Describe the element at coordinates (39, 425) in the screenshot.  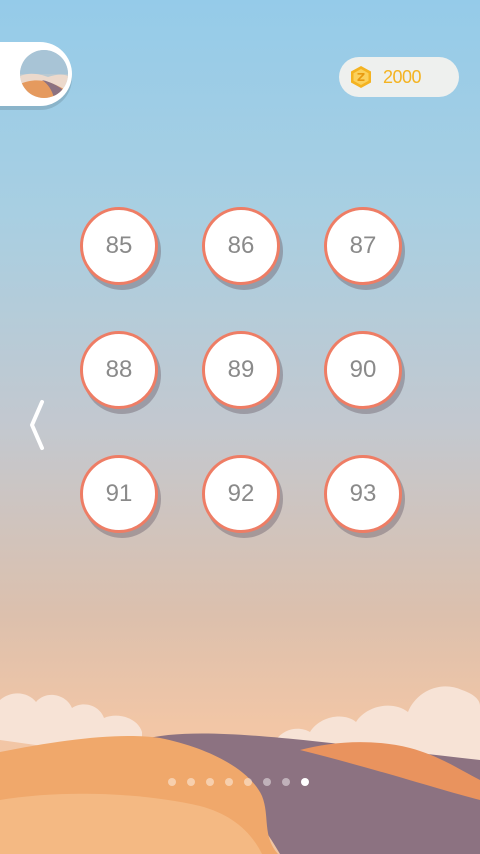
I see `chevron-left-icon` at that location.